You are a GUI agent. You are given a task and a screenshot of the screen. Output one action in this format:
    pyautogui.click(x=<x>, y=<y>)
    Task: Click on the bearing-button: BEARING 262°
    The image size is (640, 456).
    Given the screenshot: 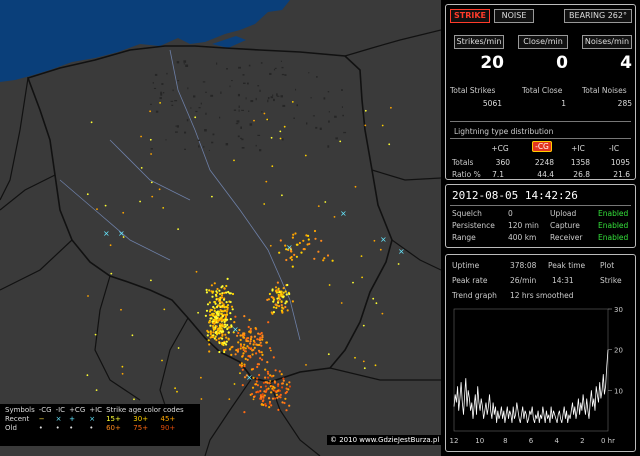 What is the action you would take?
    pyautogui.click(x=598, y=16)
    